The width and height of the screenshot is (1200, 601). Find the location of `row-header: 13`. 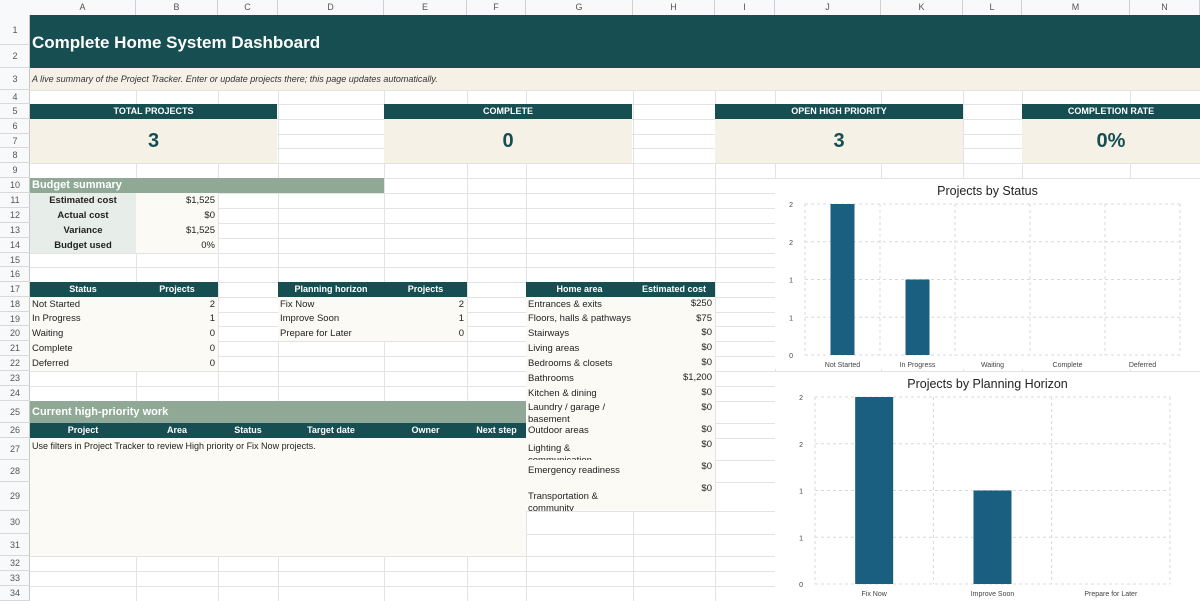

row-header: 13 is located at coordinates (15, 230).